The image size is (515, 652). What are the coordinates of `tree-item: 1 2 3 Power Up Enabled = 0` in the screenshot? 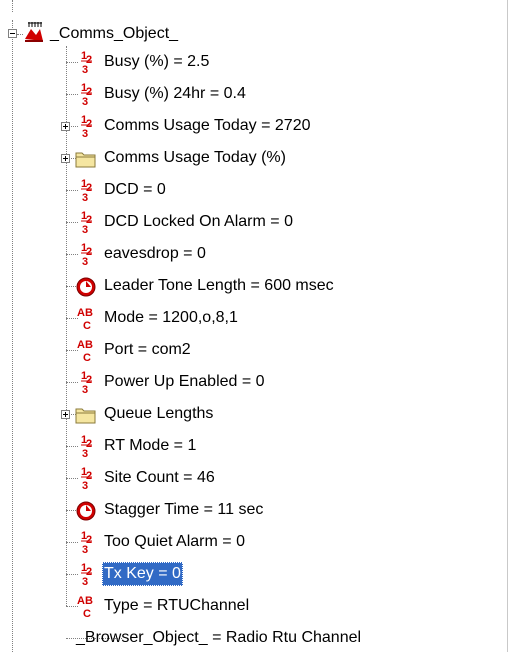 It's located at (170, 382).